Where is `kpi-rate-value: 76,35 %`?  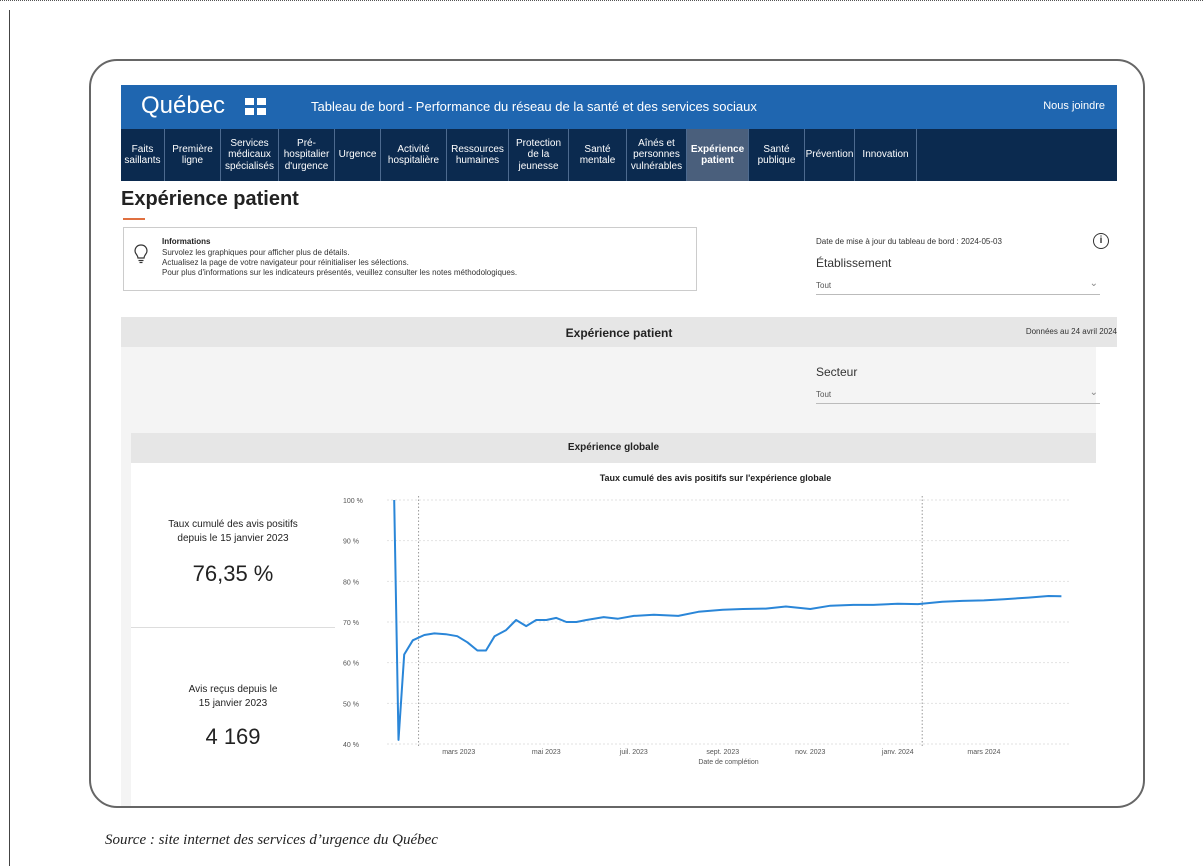 kpi-rate-value: 76,35 % is located at coordinates (233, 573).